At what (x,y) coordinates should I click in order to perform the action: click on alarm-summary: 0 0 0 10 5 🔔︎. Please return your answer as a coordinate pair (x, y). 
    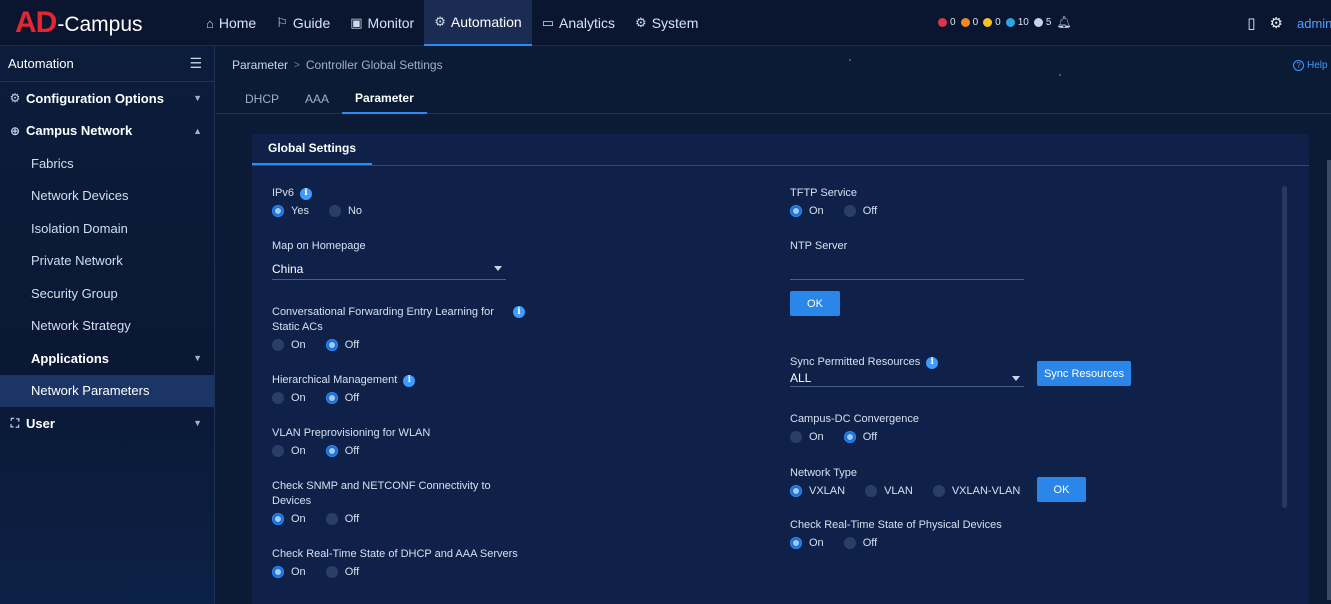
    Looking at the image, I should click on (1005, 22).